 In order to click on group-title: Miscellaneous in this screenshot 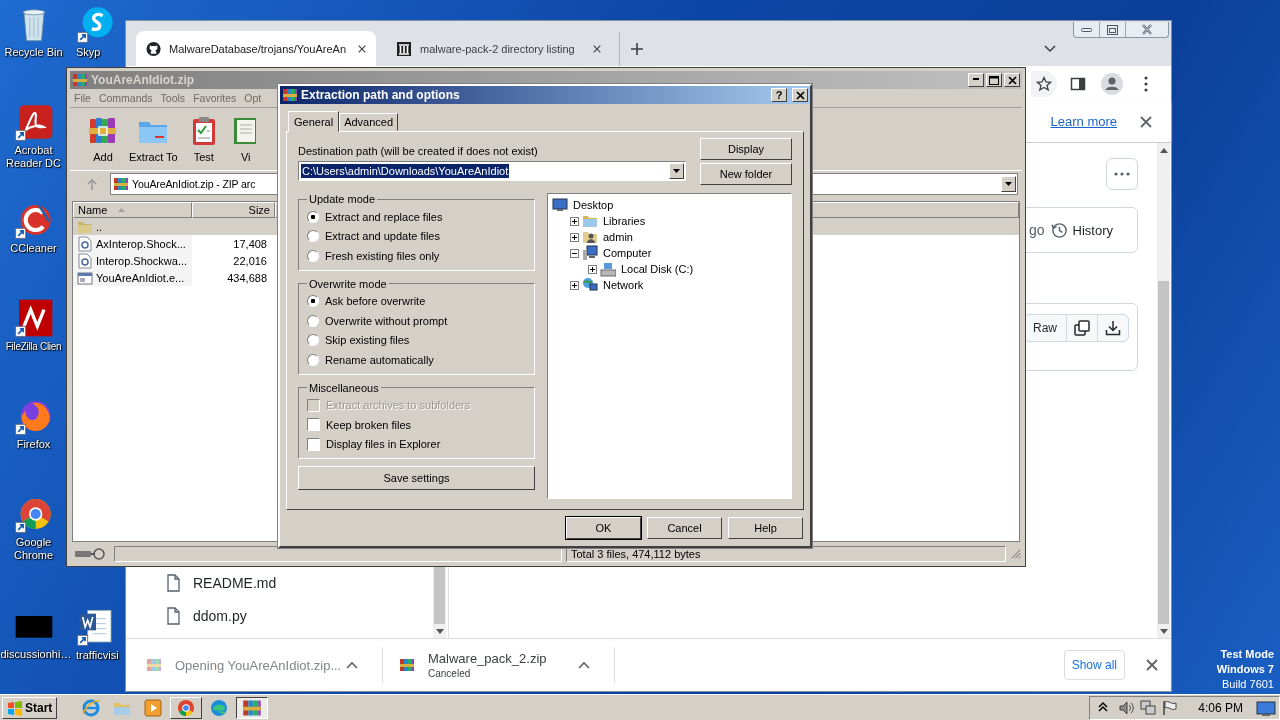, I will do `click(344, 387)`.